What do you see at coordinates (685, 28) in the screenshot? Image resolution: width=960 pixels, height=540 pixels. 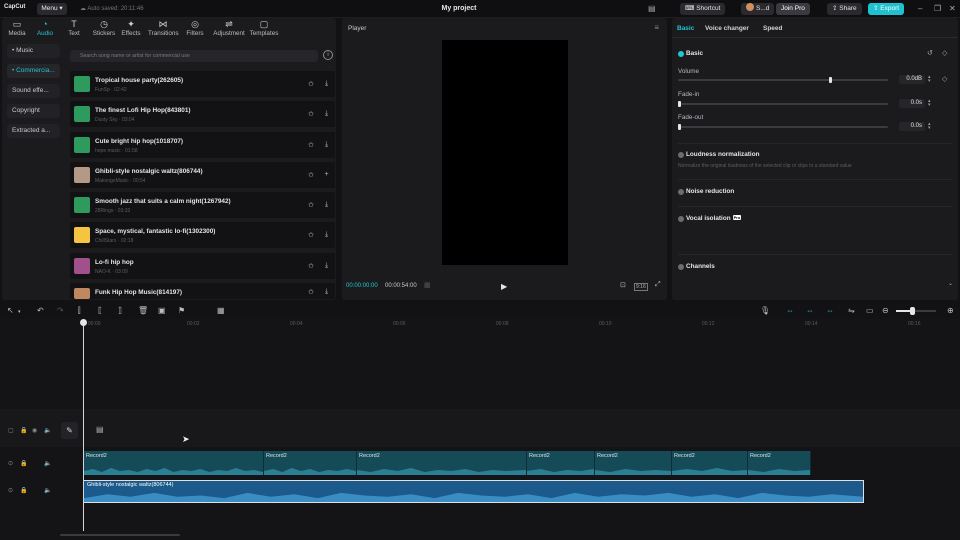 I see `tab-basic: Basic` at bounding box center [685, 28].